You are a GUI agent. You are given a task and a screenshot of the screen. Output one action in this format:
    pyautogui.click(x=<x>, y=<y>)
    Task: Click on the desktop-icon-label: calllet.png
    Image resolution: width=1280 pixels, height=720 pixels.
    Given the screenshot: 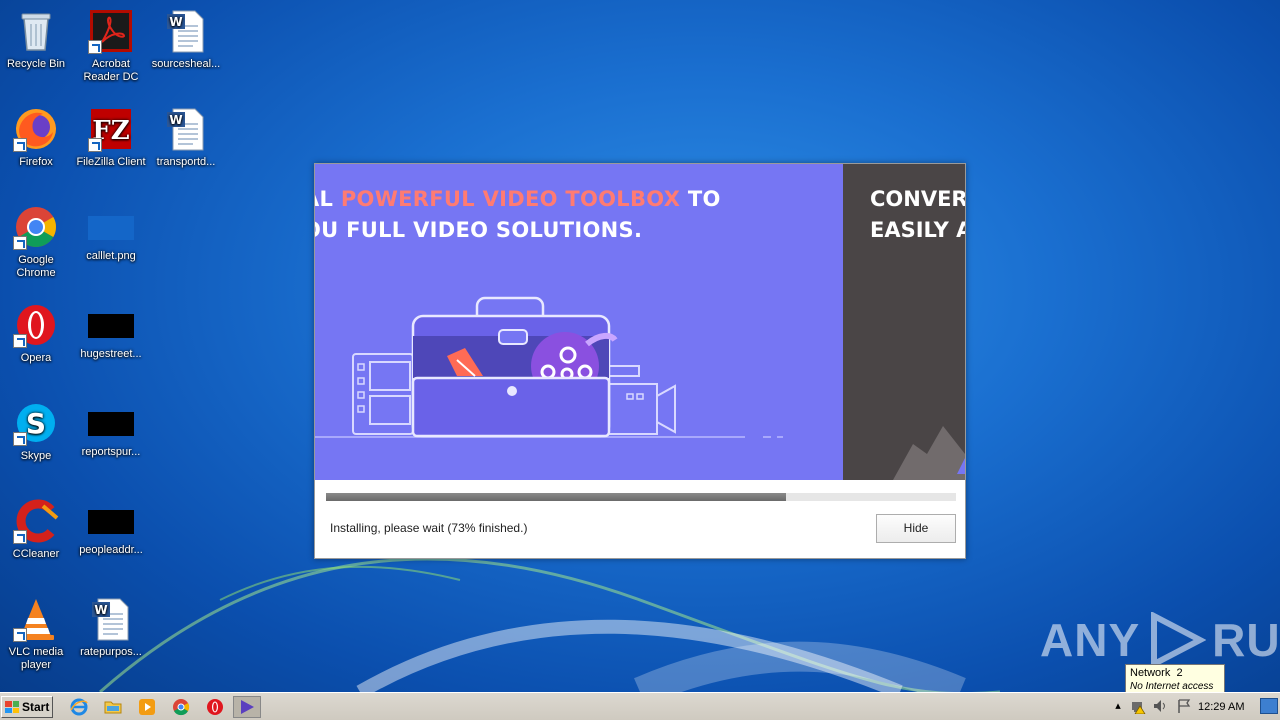 What is the action you would take?
    pyautogui.click(x=111, y=256)
    